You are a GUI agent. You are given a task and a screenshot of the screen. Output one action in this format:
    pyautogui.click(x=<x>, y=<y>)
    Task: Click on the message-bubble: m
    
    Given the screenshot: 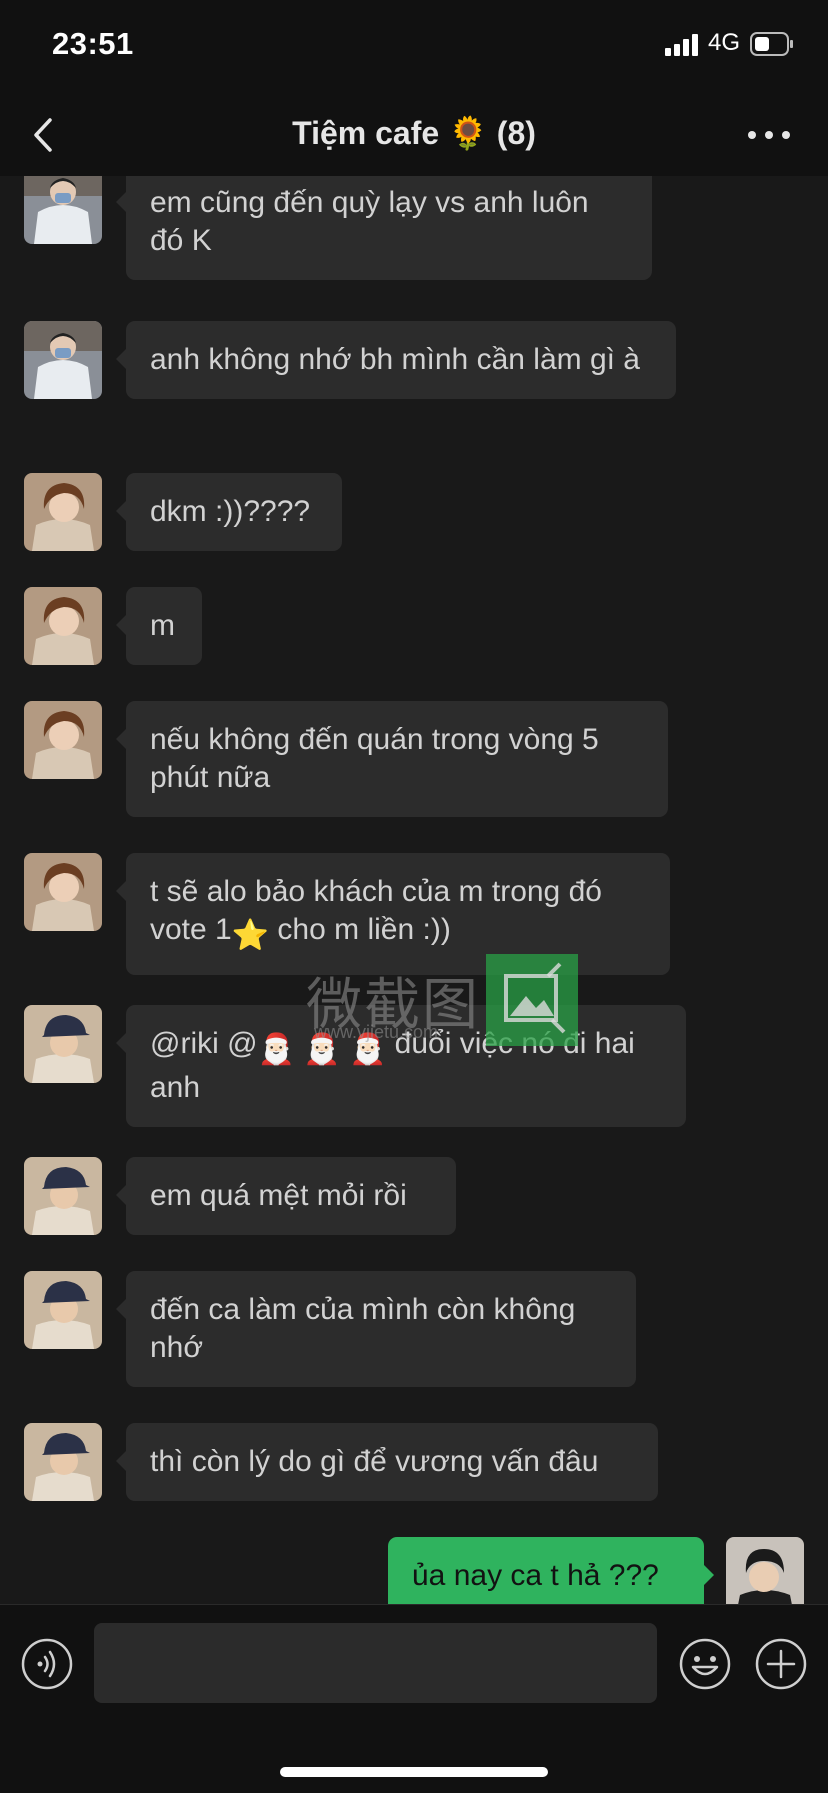 What is the action you would take?
    pyautogui.click(x=159, y=626)
    